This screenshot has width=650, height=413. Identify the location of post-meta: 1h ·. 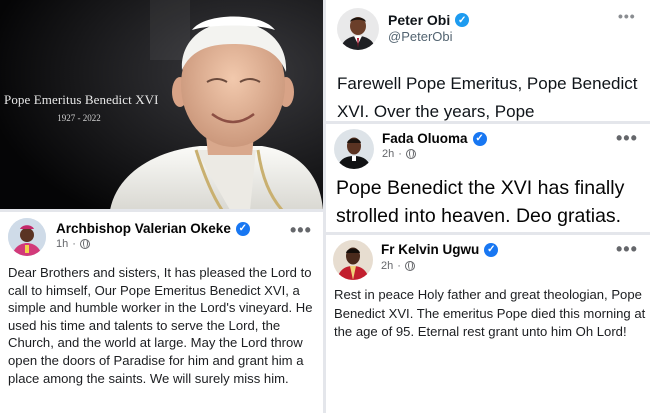
(73, 244).